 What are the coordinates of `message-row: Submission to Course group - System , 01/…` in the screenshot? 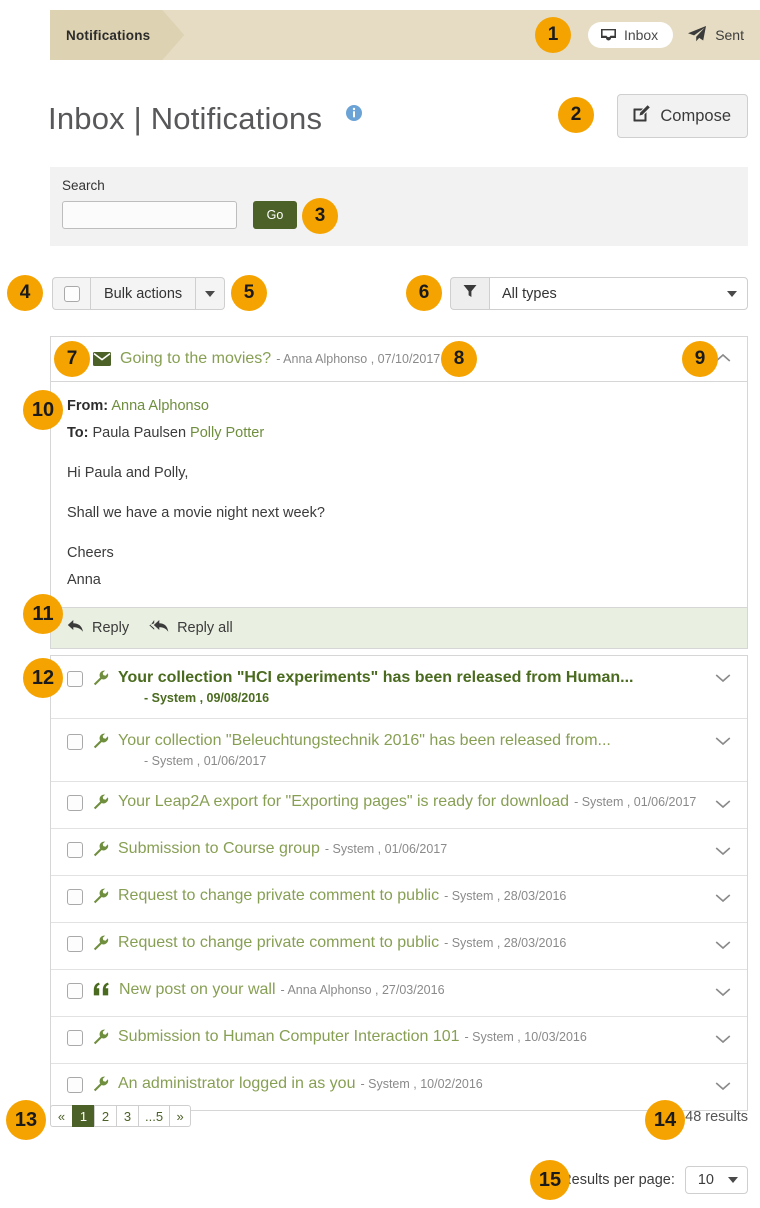 It's located at (399, 852).